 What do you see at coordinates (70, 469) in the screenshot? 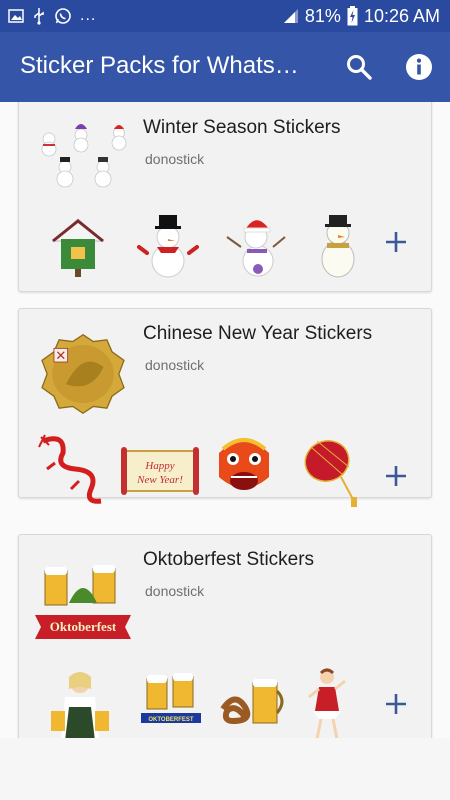
I see `red-dragon-sticker` at bounding box center [70, 469].